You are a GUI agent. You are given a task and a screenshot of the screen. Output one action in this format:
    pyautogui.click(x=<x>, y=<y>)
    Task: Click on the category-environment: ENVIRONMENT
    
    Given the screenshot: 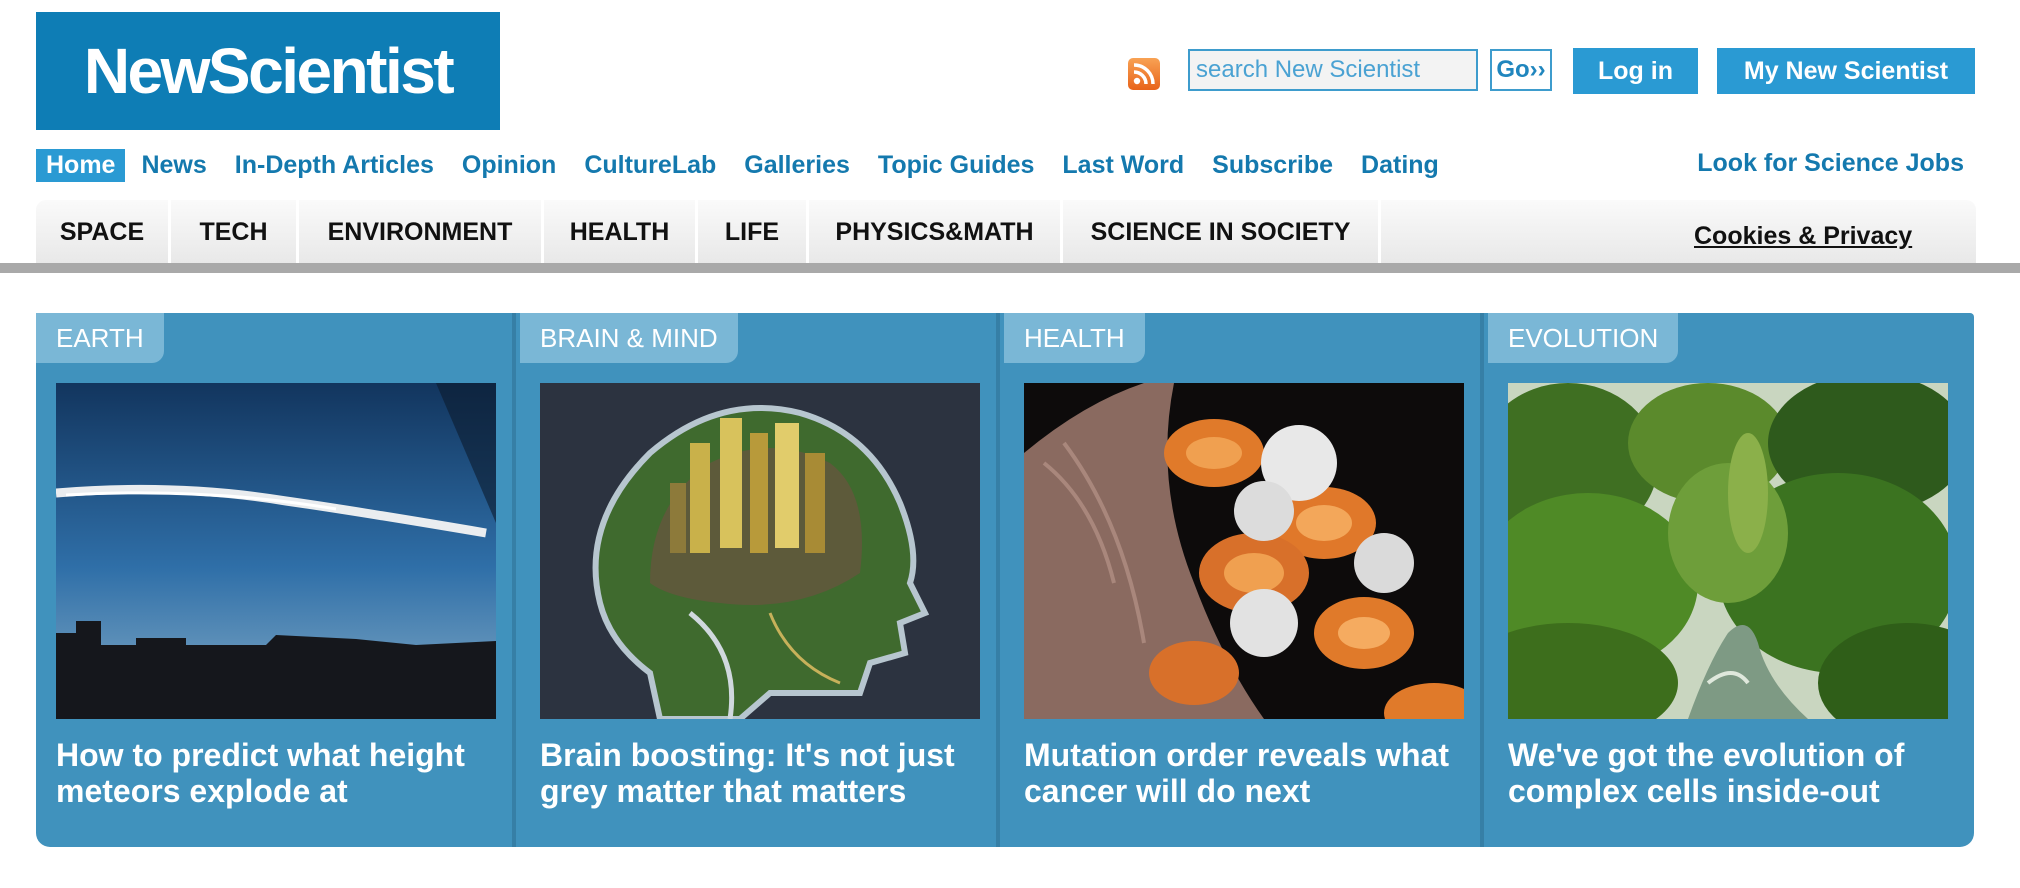 What is the action you would take?
    pyautogui.click(x=421, y=232)
    